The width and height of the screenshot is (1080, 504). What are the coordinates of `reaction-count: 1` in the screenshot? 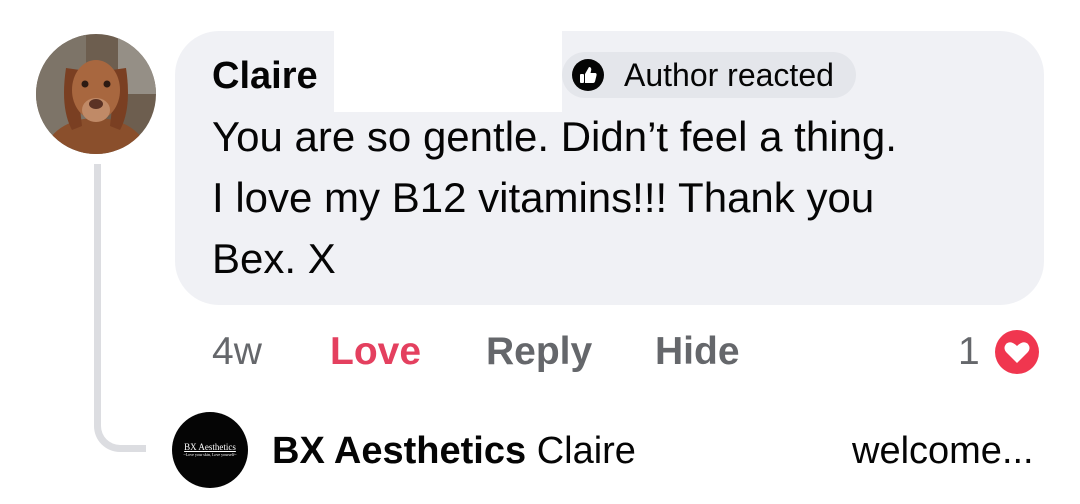 It's located at (969, 352).